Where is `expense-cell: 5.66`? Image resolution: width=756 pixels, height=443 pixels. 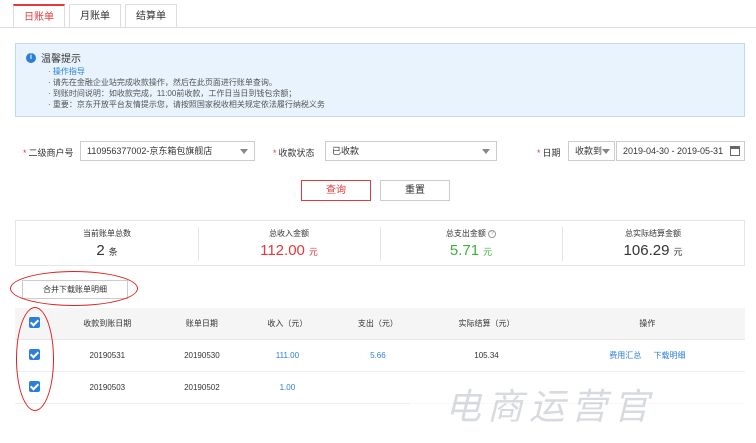 expense-cell: 5.66 is located at coordinates (378, 355).